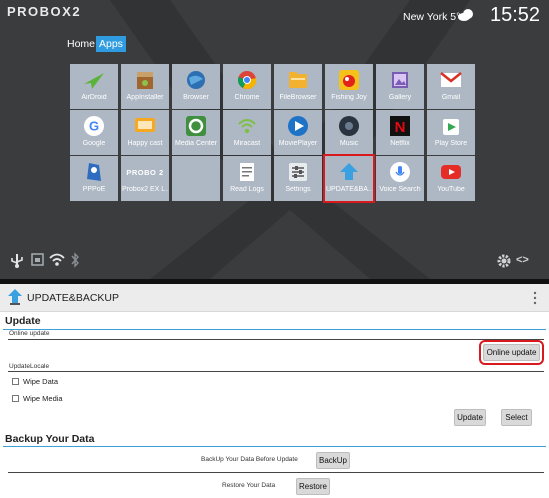 The height and width of the screenshot is (498, 549). Describe the element at coordinates (196, 80) in the screenshot. I see `browser-icon` at that location.